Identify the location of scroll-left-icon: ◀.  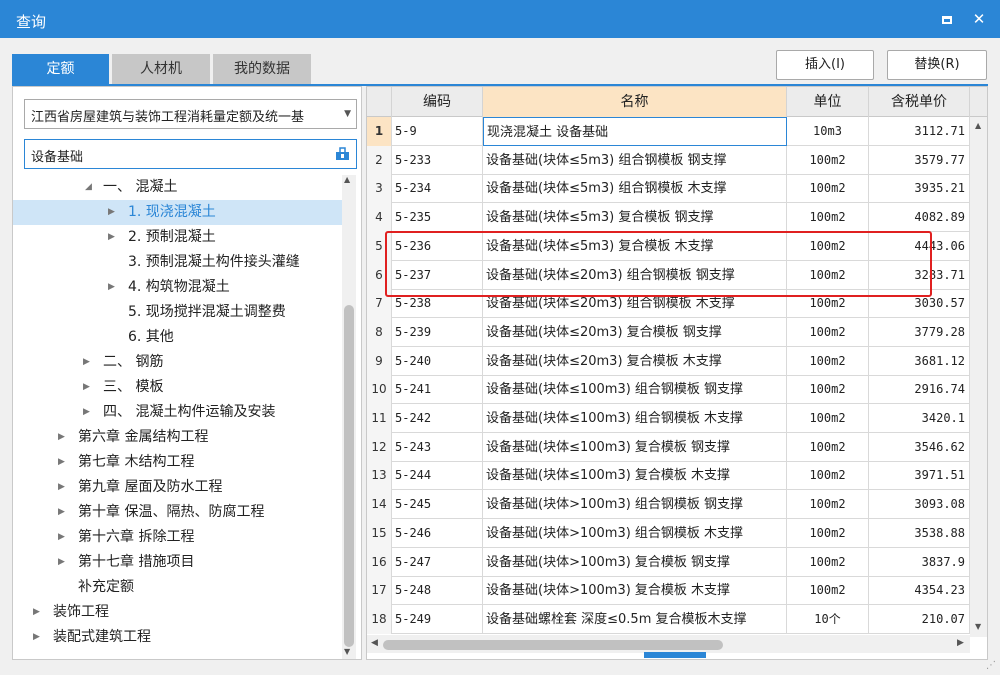
(374, 643).